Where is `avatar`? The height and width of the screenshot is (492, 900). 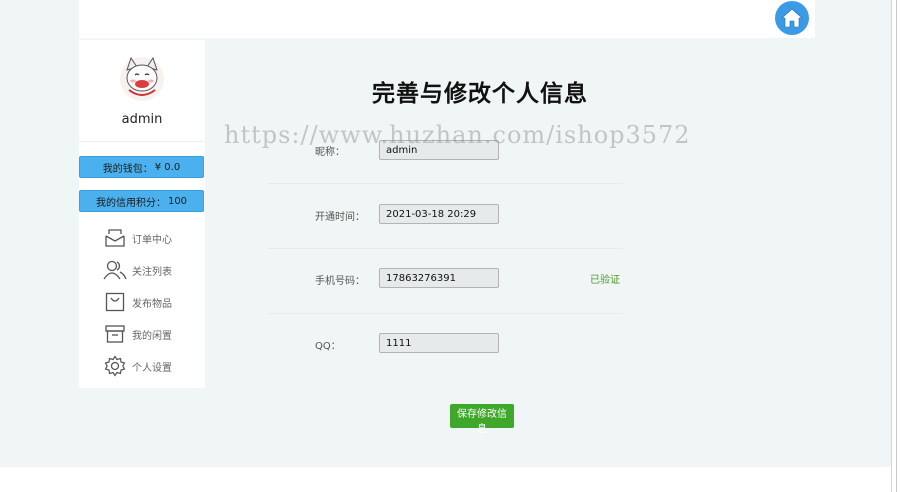 avatar is located at coordinates (142, 78).